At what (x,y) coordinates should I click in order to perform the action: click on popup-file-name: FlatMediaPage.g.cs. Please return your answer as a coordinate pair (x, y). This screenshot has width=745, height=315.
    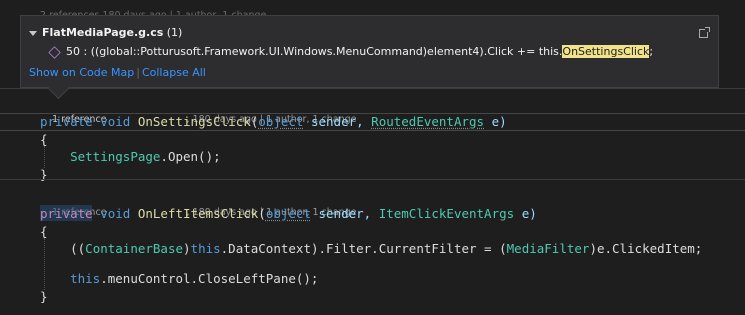
    Looking at the image, I should click on (103, 32).